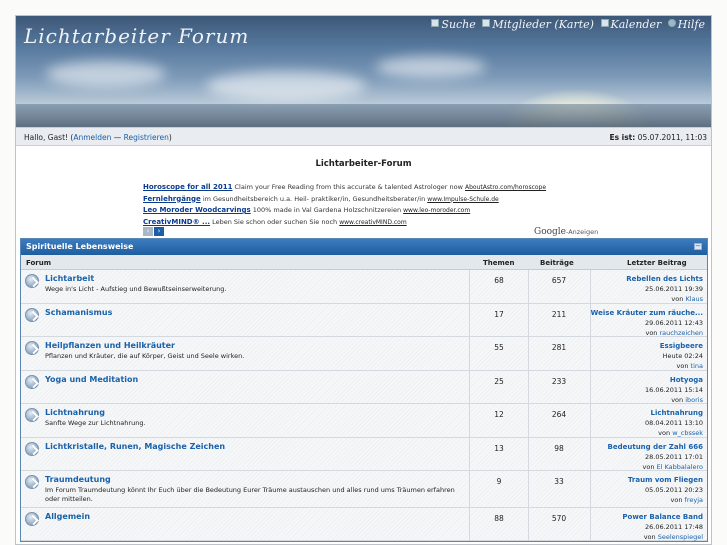 Image resolution: width=727 pixels, height=545 pixels. What do you see at coordinates (159, 231) in the screenshot?
I see `ad-next-button: ›` at bounding box center [159, 231].